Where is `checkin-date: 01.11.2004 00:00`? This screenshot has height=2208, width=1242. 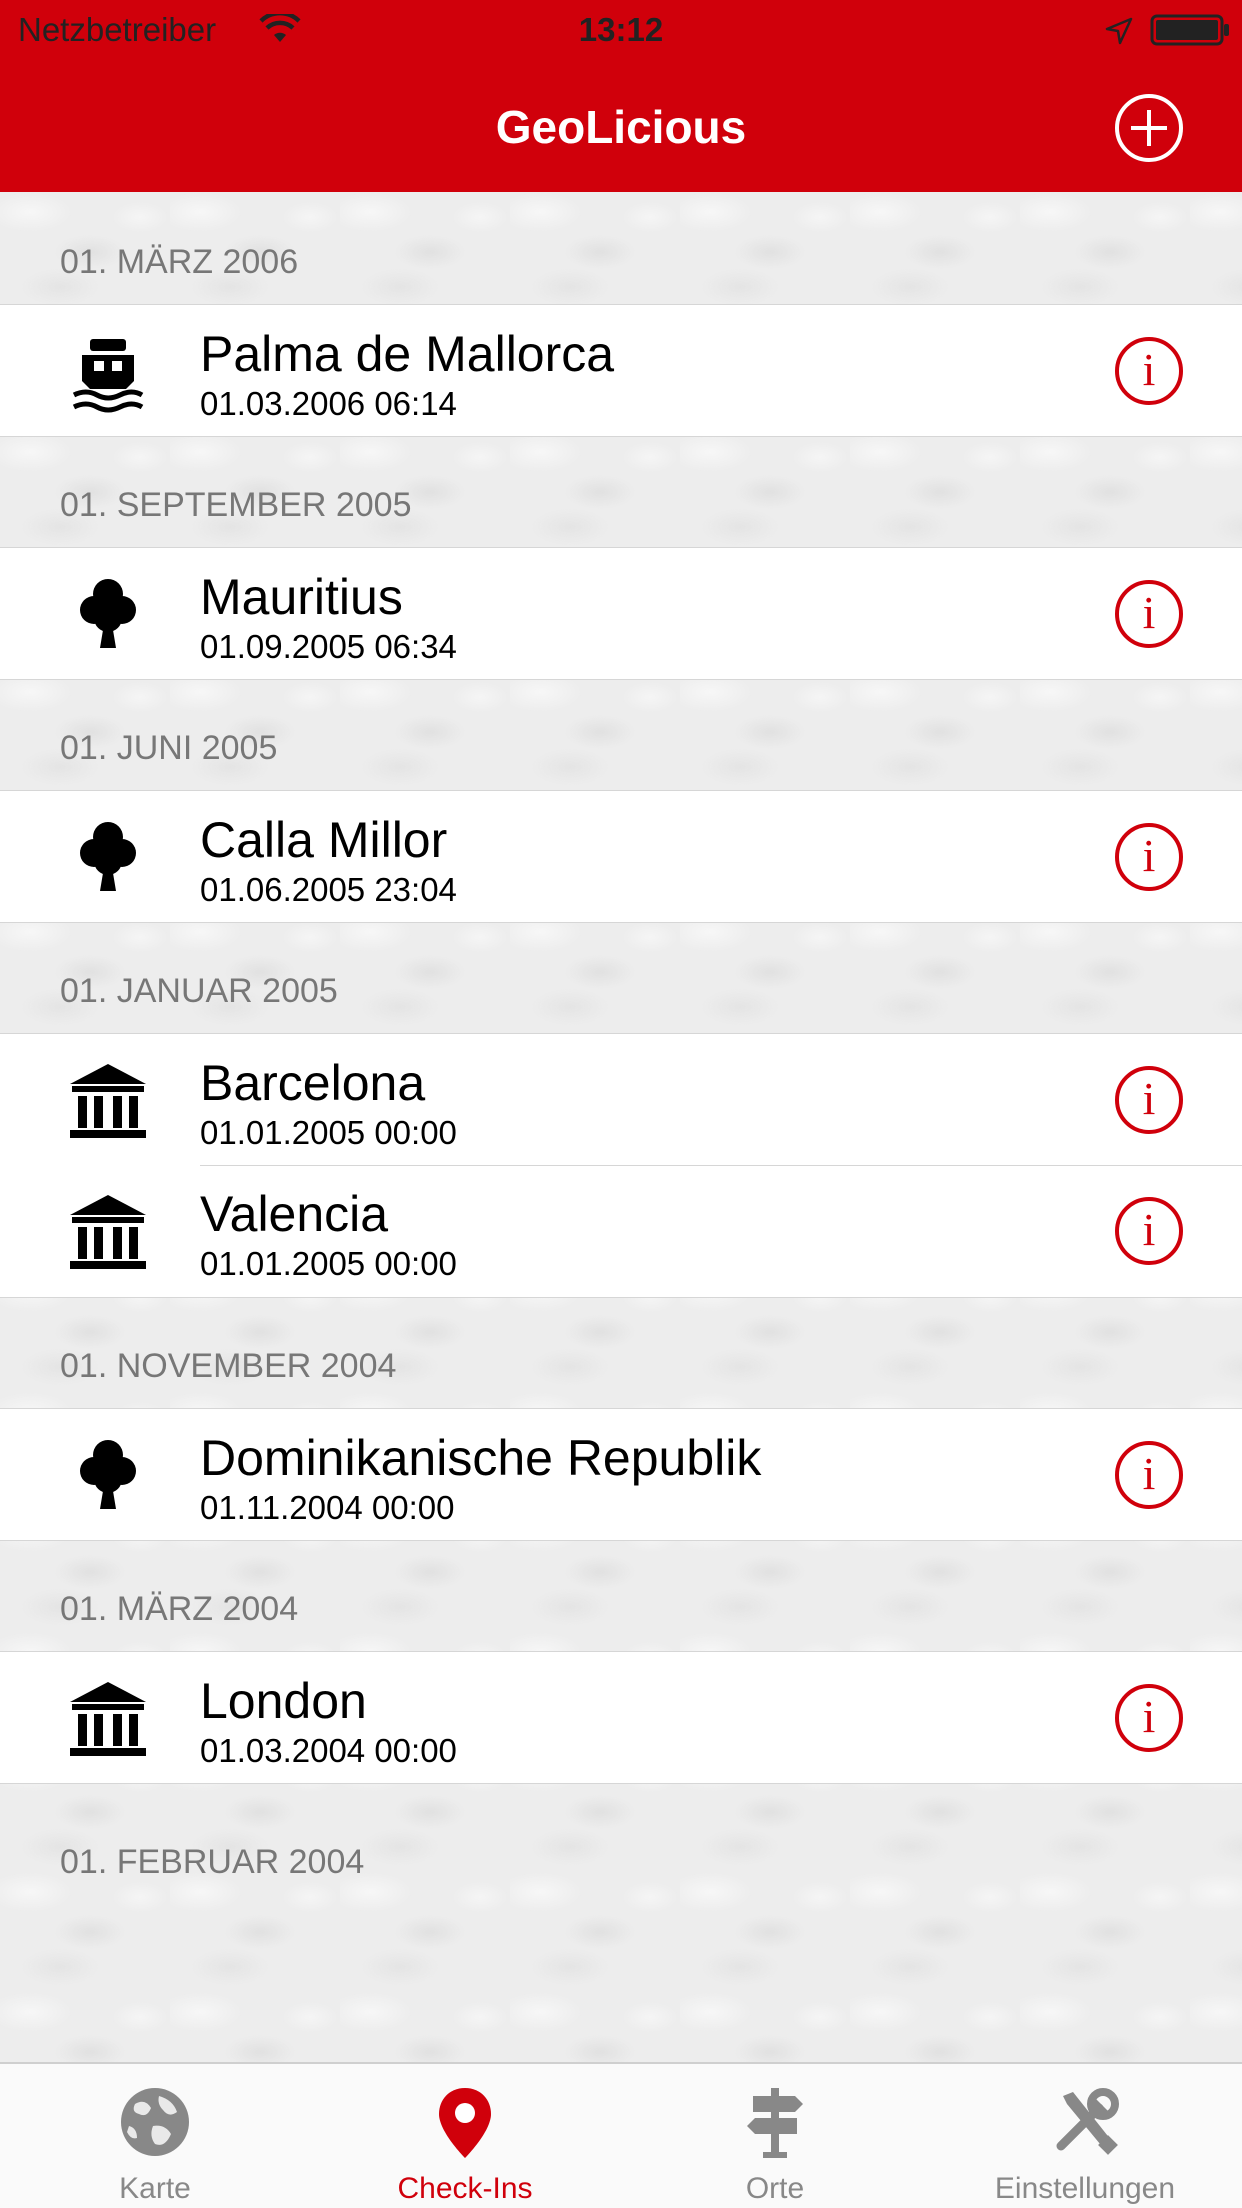 checkin-date: 01.11.2004 00:00 is located at coordinates (327, 1507).